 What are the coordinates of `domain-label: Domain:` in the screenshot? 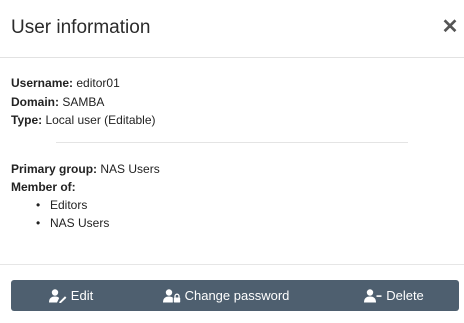 It's located at (37, 102).